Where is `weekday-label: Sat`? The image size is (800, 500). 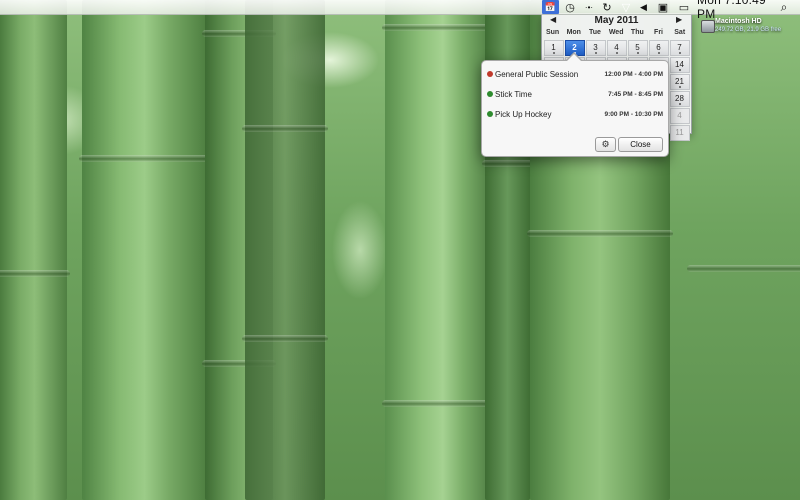 weekday-label: Sat is located at coordinates (680, 32).